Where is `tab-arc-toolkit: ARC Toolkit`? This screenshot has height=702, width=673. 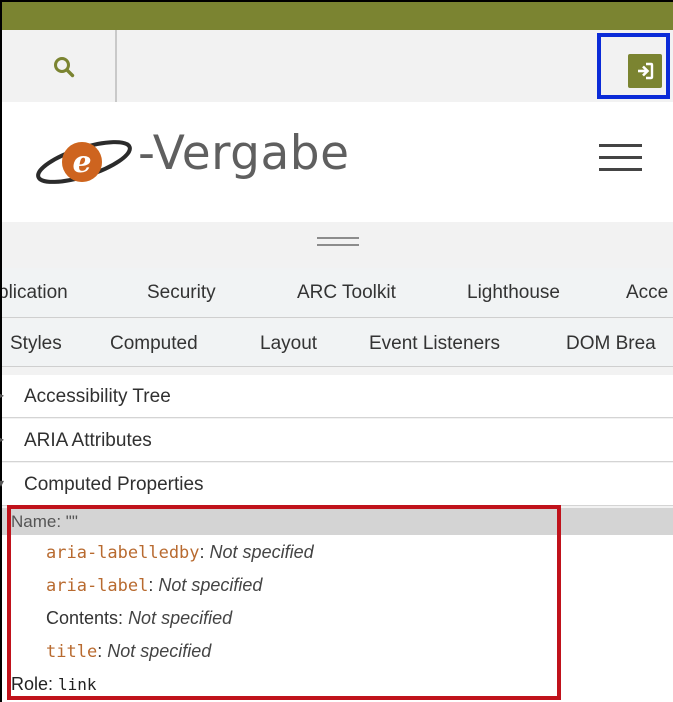 tab-arc-toolkit: ARC Toolkit is located at coordinates (346, 293).